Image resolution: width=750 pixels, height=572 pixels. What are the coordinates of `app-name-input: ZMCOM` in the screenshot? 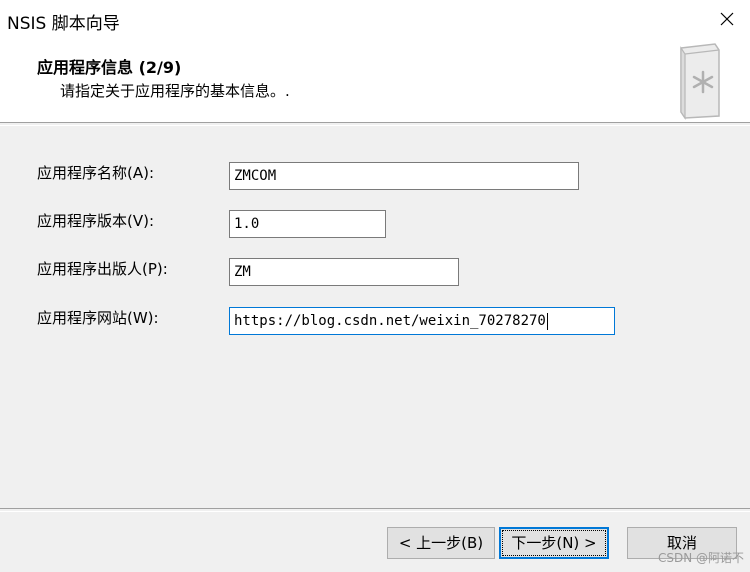 It's located at (404, 176).